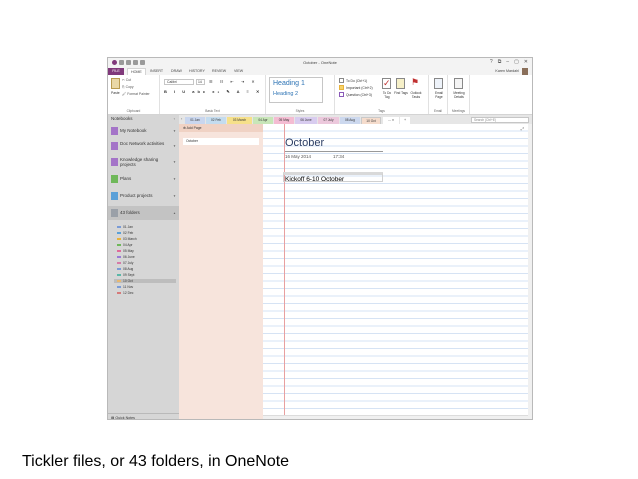 Image resolution: width=638 pixels, height=479 pixels. What do you see at coordinates (219, 71) in the screenshot?
I see `tab-review: REVIEW` at bounding box center [219, 71].